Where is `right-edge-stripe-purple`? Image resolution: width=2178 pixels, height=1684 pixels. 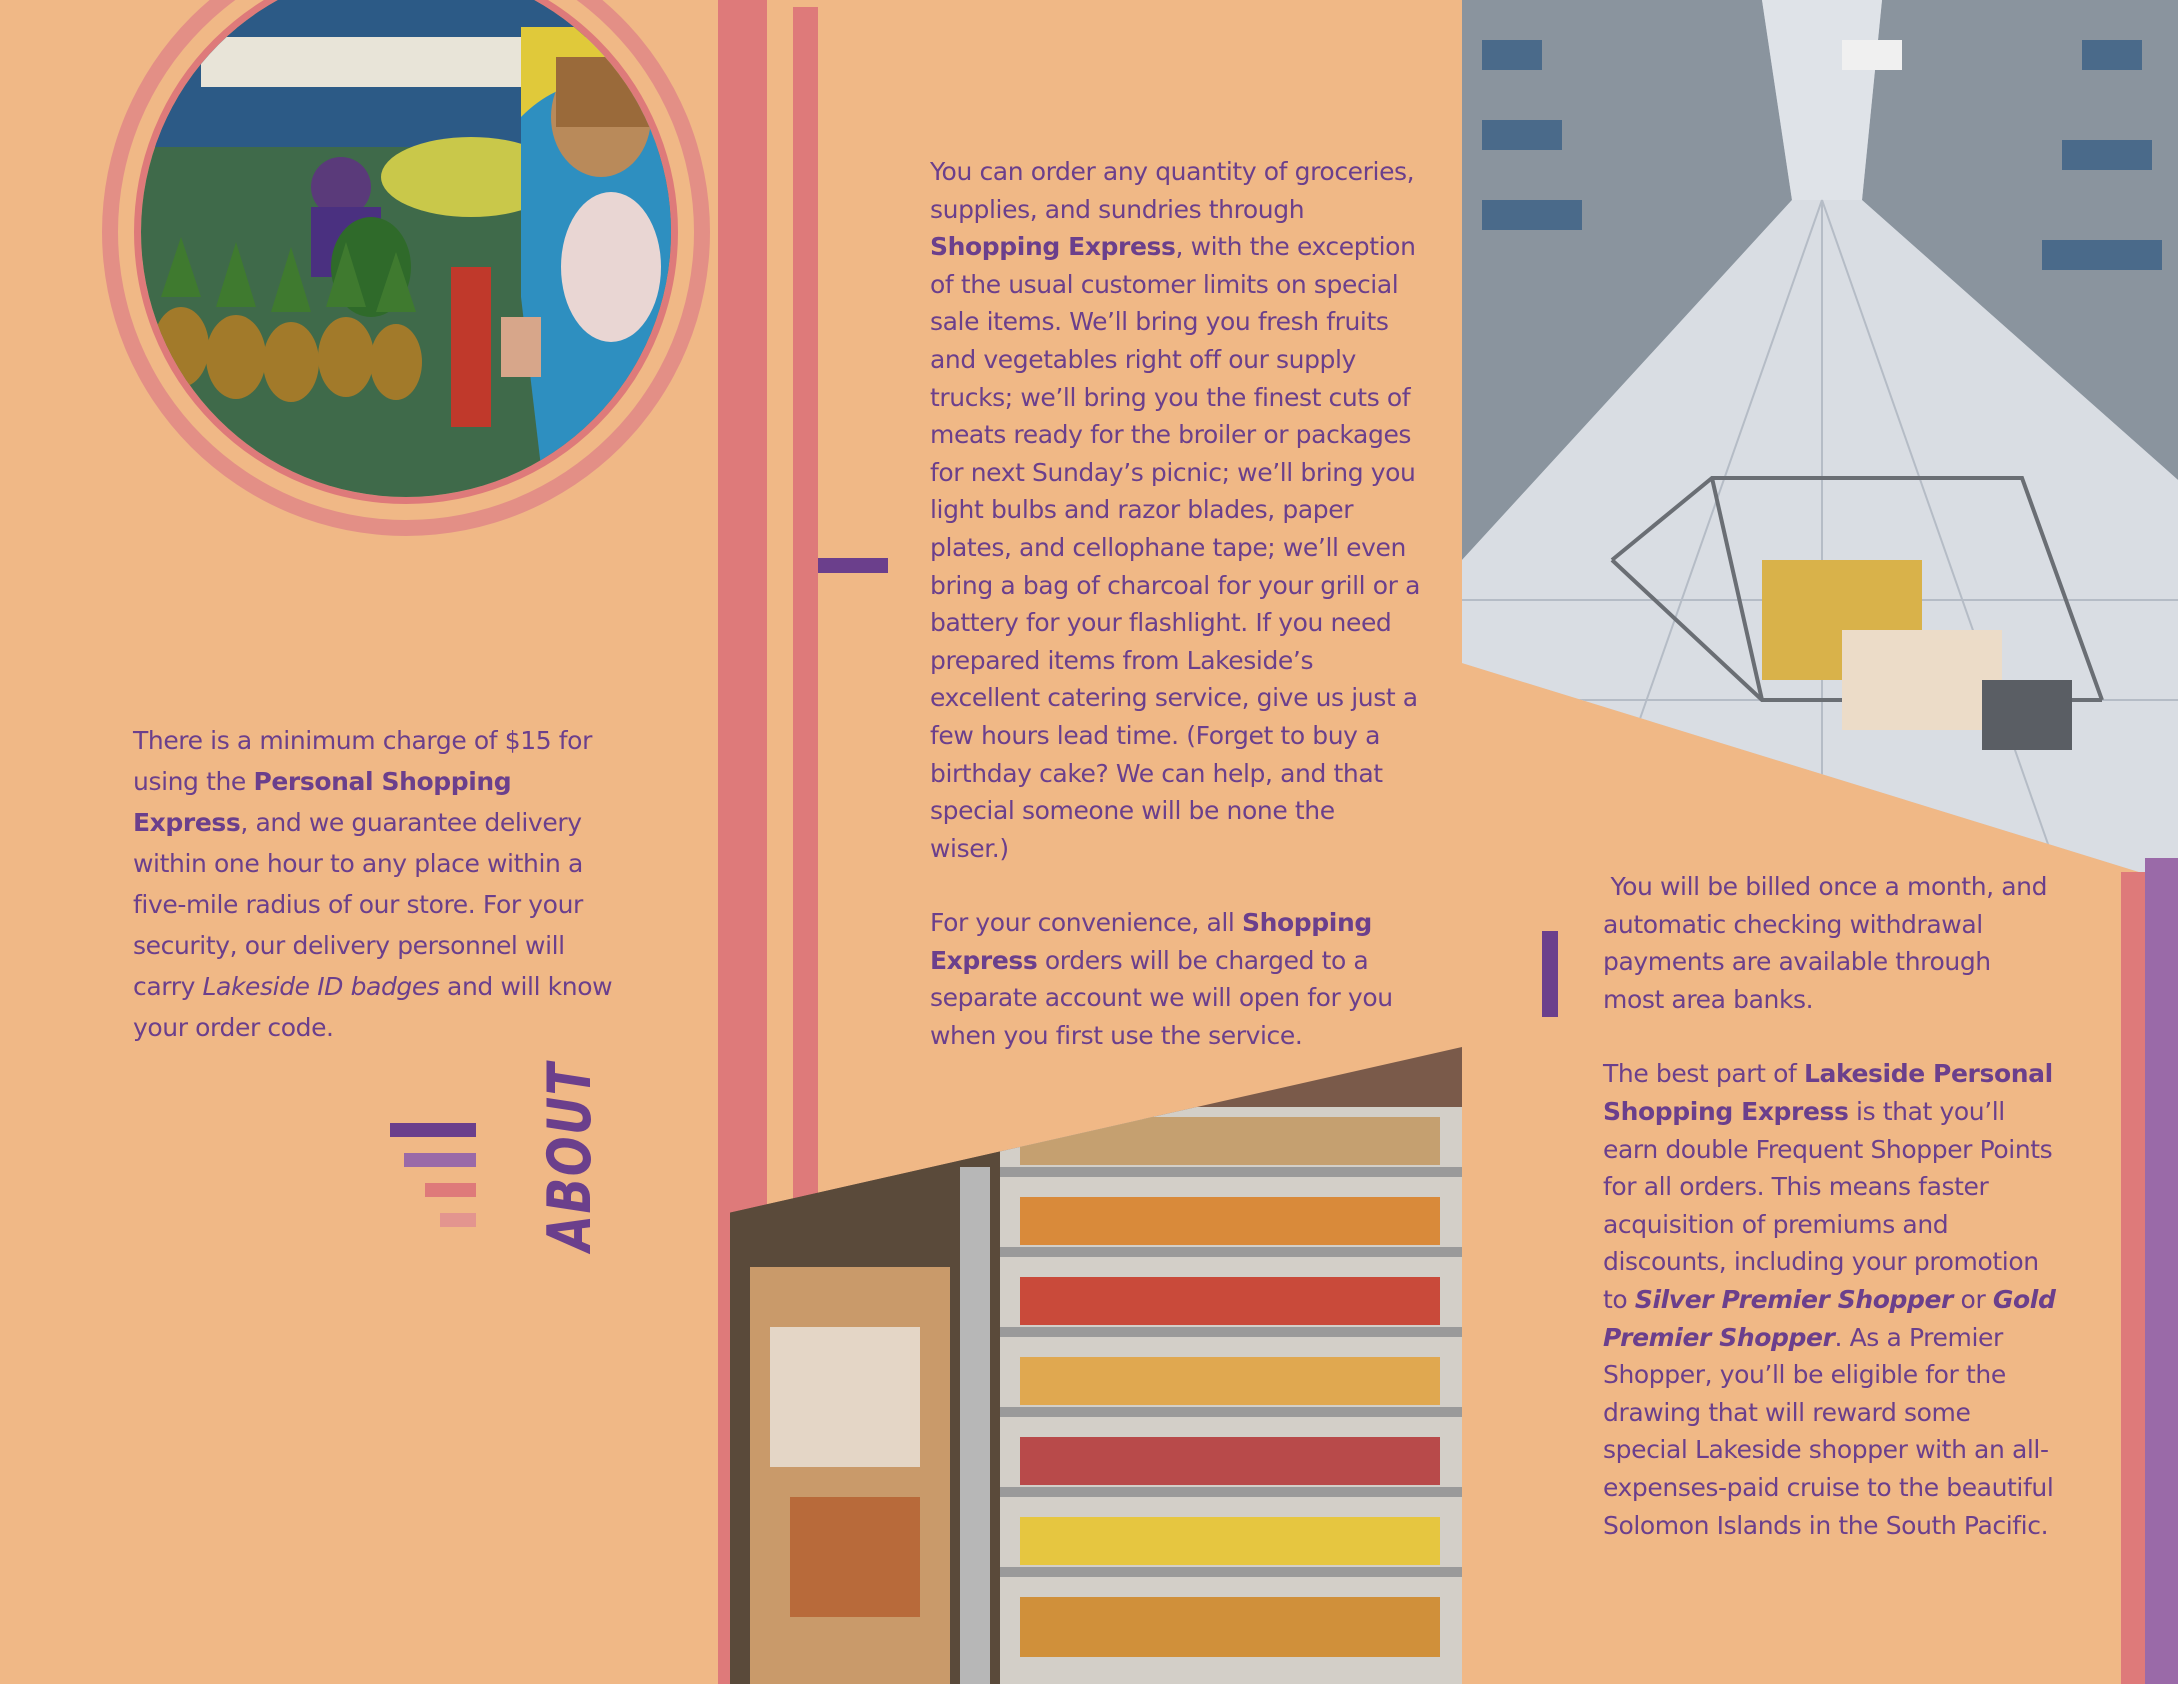 right-edge-stripe-purple is located at coordinates (2161, 1271).